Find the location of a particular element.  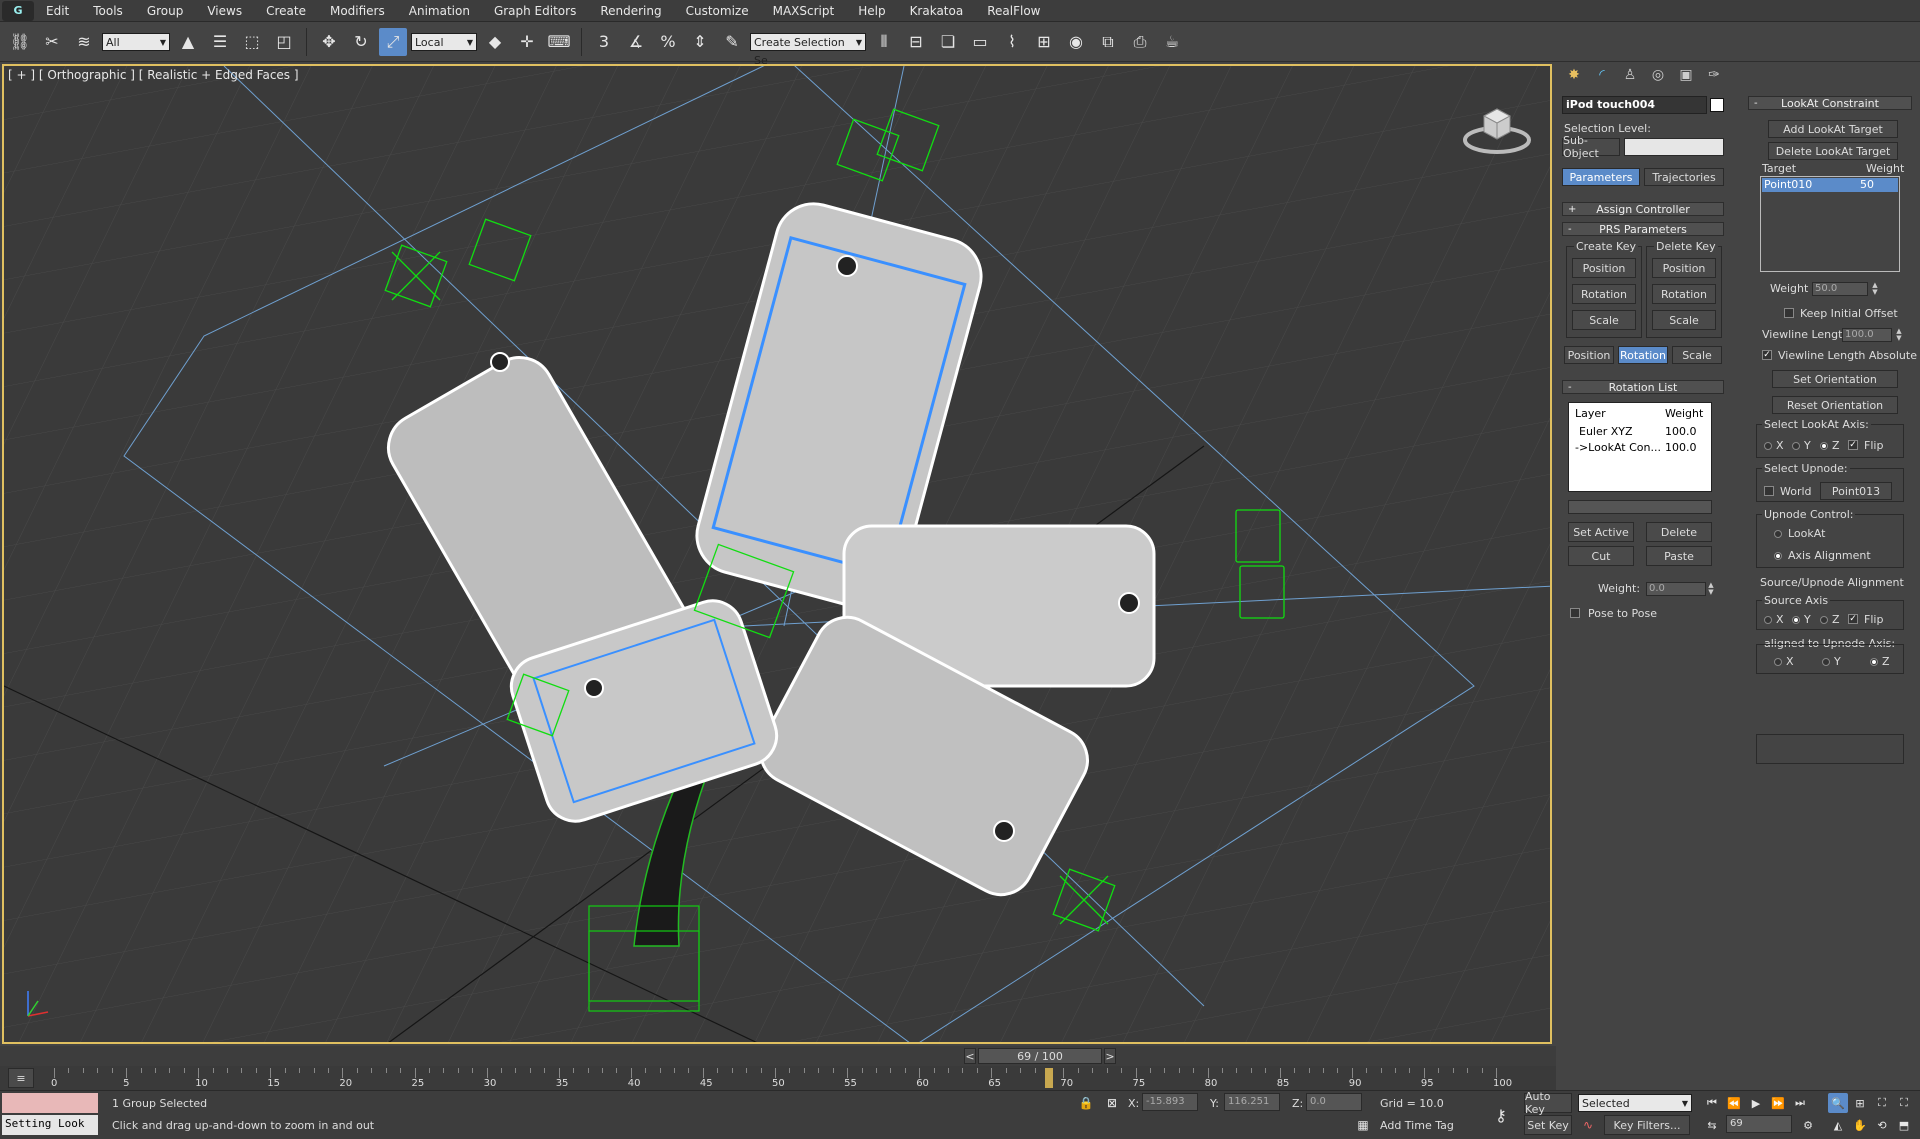

lookat-weight-spinner: ▲ ▼ is located at coordinates (1875, 289).